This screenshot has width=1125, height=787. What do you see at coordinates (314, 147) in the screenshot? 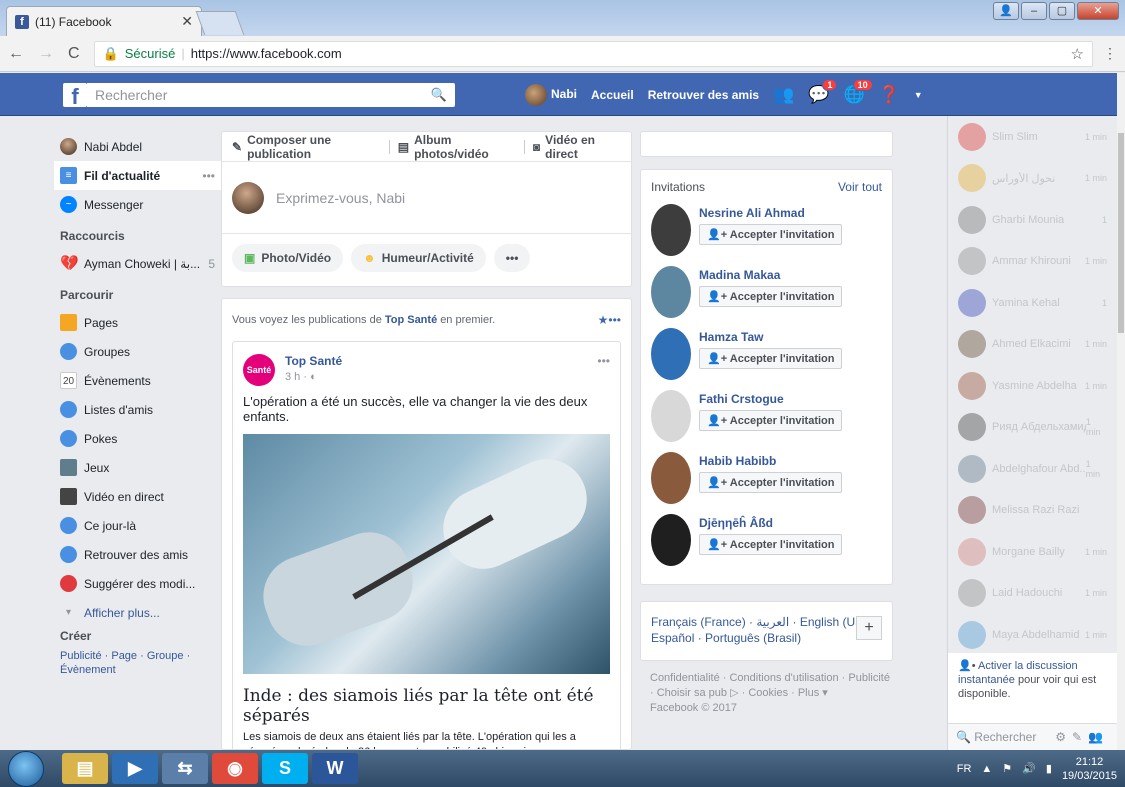
I see `tab-compose: Composer une publication` at bounding box center [314, 147].